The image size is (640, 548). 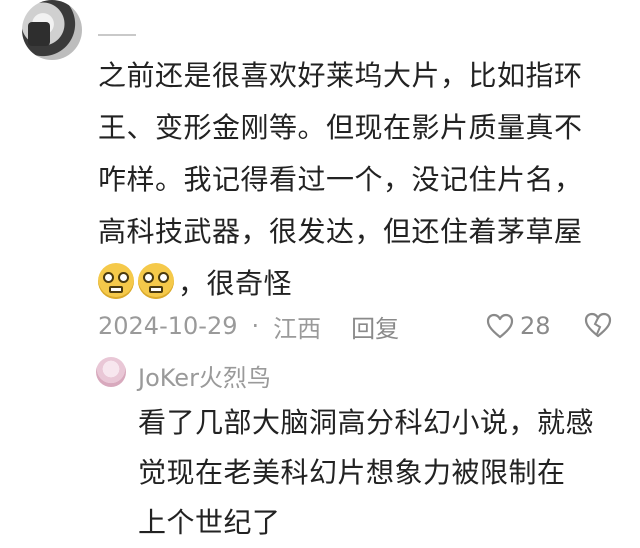 What do you see at coordinates (518, 326) in the screenshot?
I see `like-button: 28` at bounding box center [518, 326].